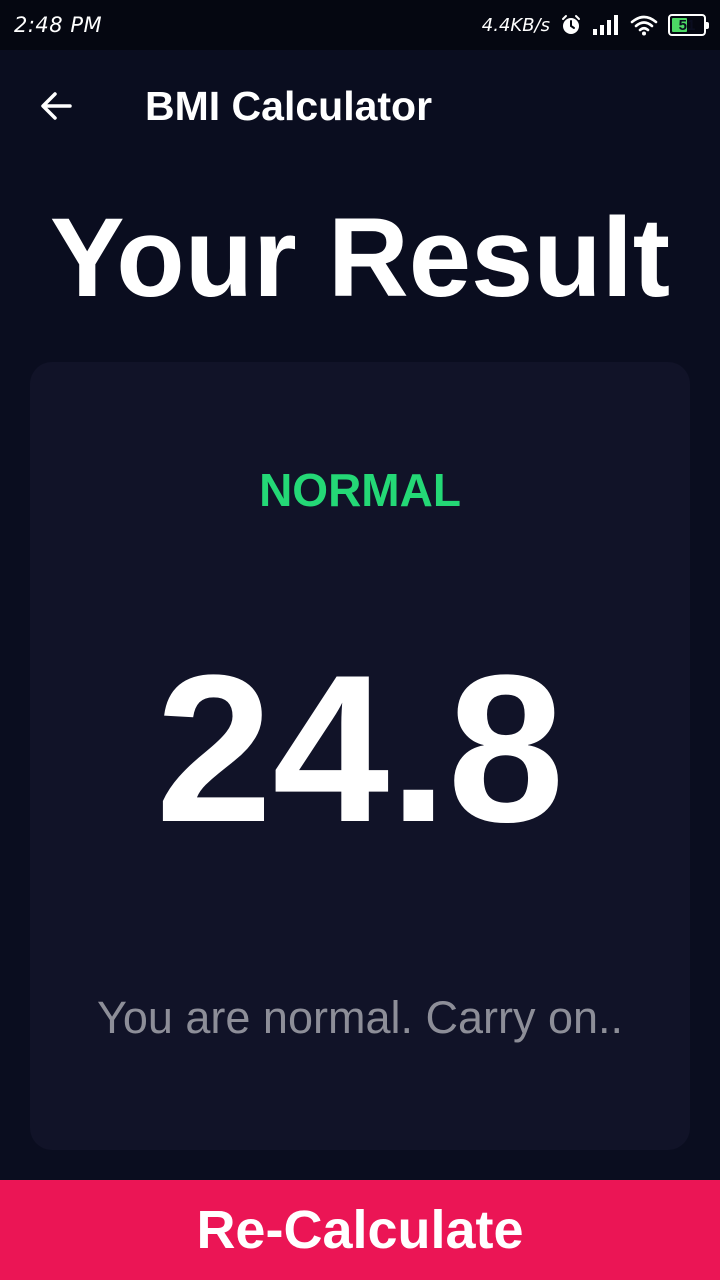 The height and width of the screenshot is (1280, 720). Describe the element at coordinates (606, 25) in the screenshot. I see `signal-icon` at that location.